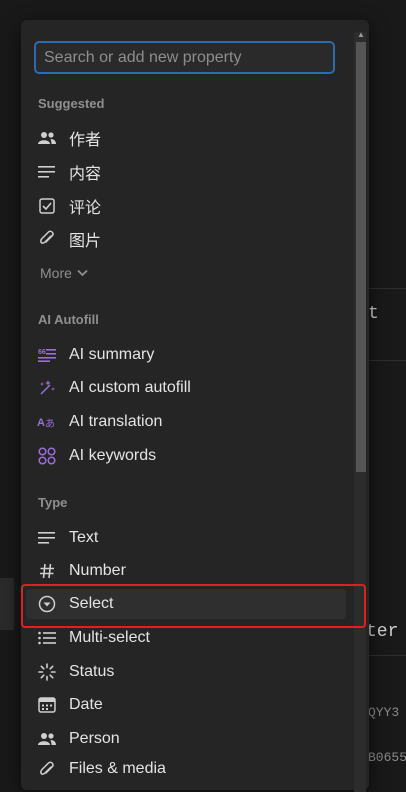 The image size is (406, 792). Describe the element at coordinates (56, 273) in the screenshot. I see `more-label: More` at that location.